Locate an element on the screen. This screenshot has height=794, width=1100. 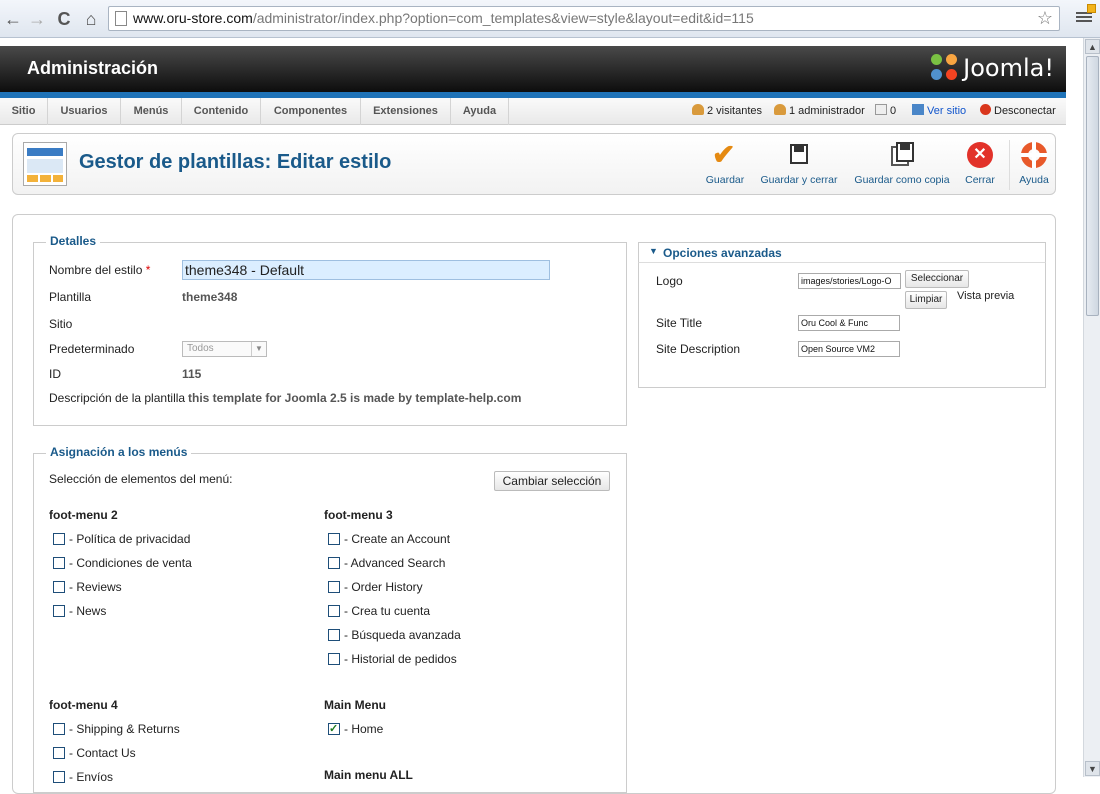
selection-label: Selección de elementos del menú: is located at coordinates (141, 479).